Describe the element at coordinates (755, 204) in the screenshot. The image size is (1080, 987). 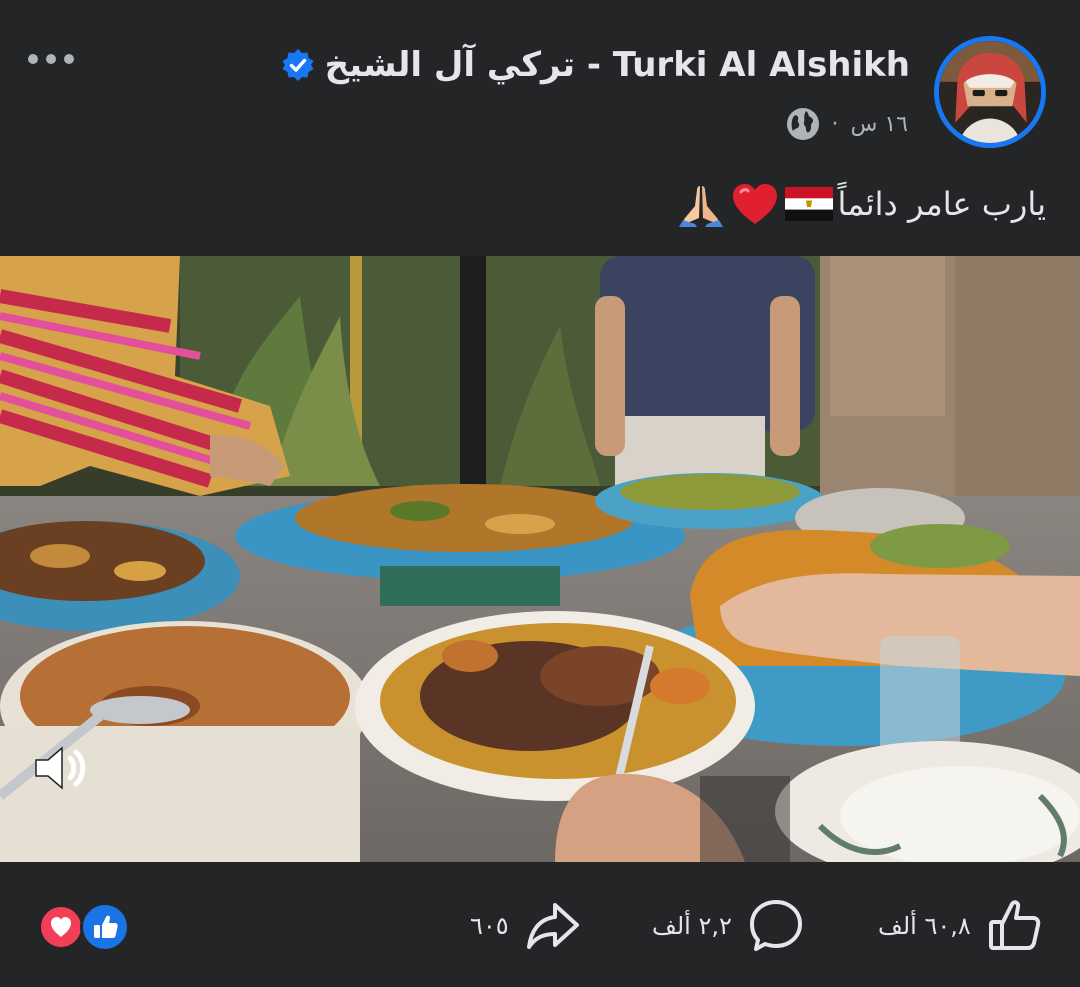
I see `red-heart-icon` at that location.